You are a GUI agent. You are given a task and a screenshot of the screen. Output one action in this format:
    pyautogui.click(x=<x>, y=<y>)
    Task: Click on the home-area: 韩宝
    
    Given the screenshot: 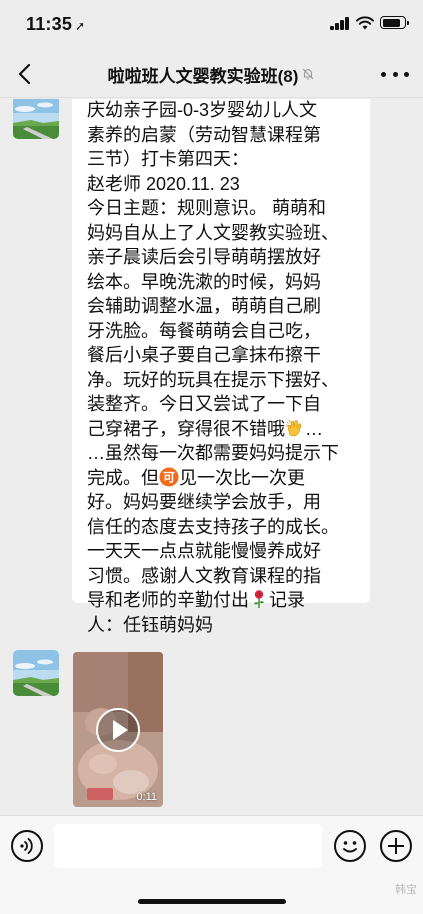 What is the action you would take?
    pyautogui.click(x=211, y=895)
    